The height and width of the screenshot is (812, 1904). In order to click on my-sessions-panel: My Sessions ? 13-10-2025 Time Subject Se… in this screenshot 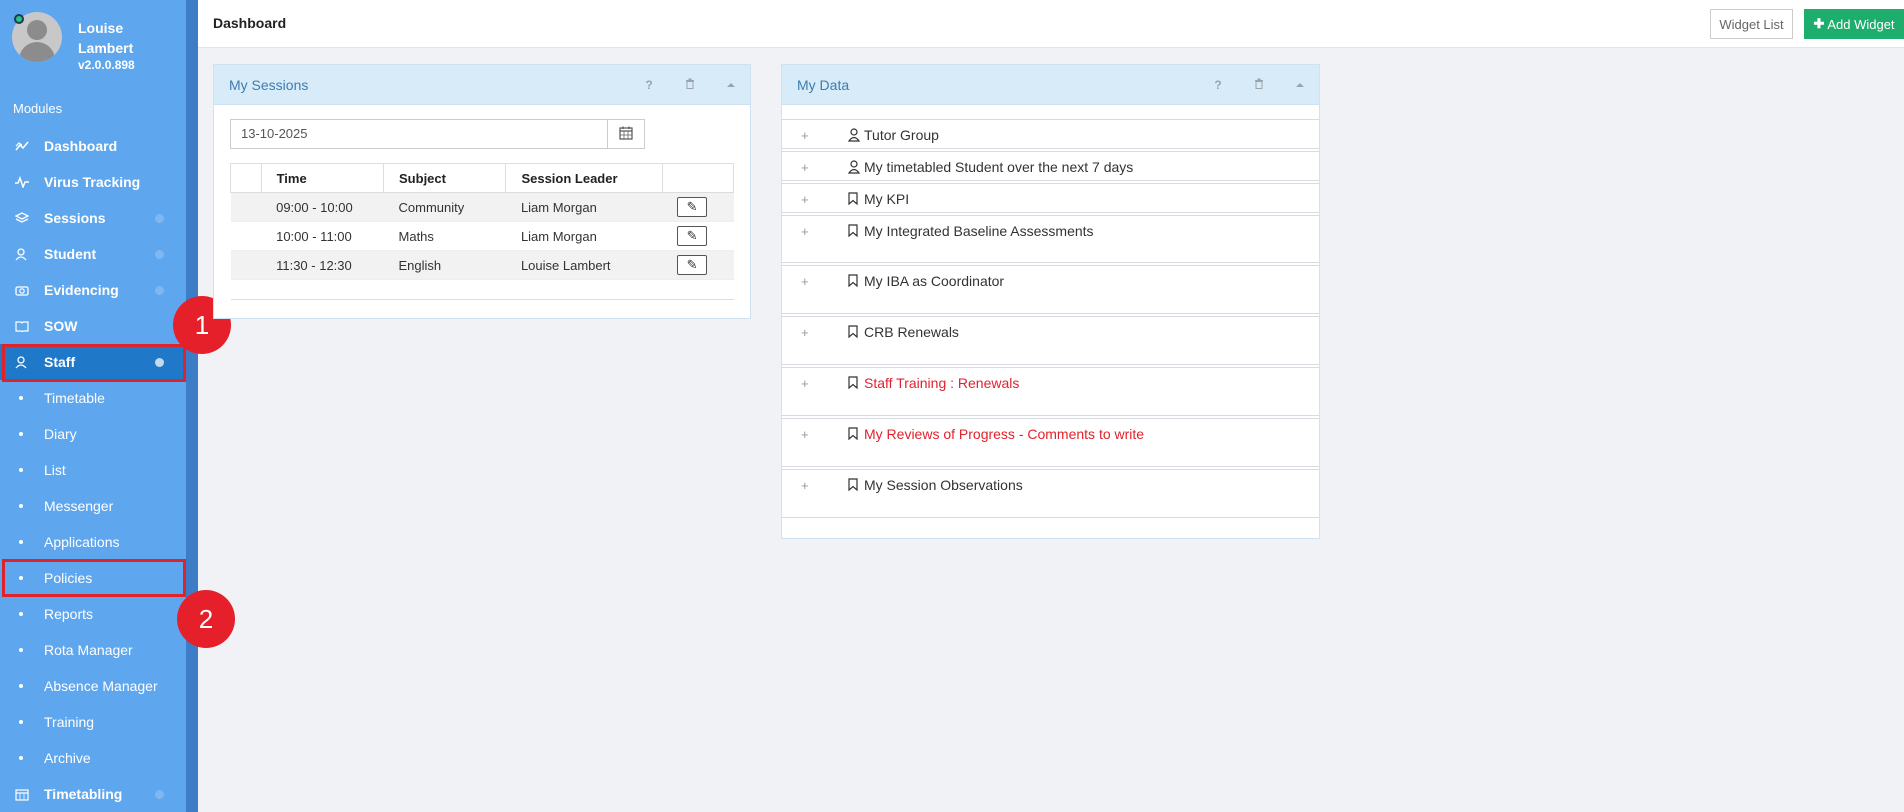, I will do `click(482, 191)`.